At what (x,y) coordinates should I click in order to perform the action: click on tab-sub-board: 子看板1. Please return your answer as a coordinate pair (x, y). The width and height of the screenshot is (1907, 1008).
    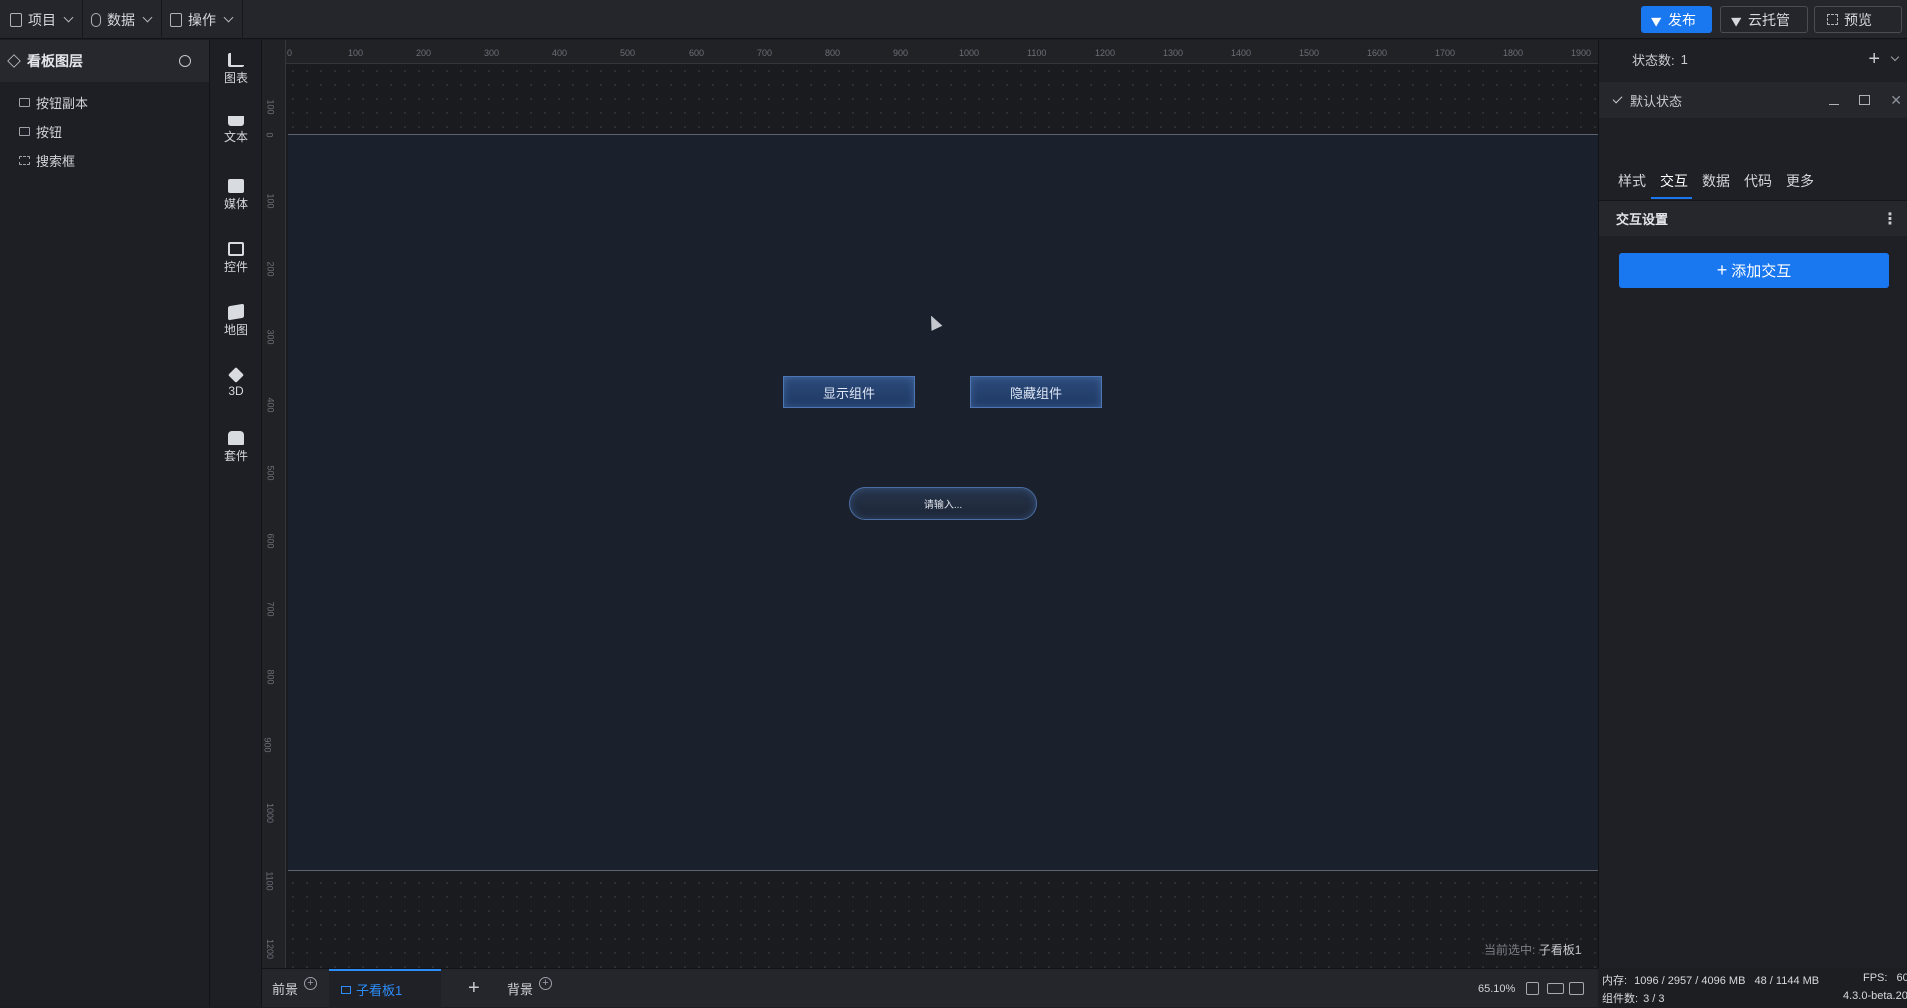
    Looking at the image, I should click on (385, 988).